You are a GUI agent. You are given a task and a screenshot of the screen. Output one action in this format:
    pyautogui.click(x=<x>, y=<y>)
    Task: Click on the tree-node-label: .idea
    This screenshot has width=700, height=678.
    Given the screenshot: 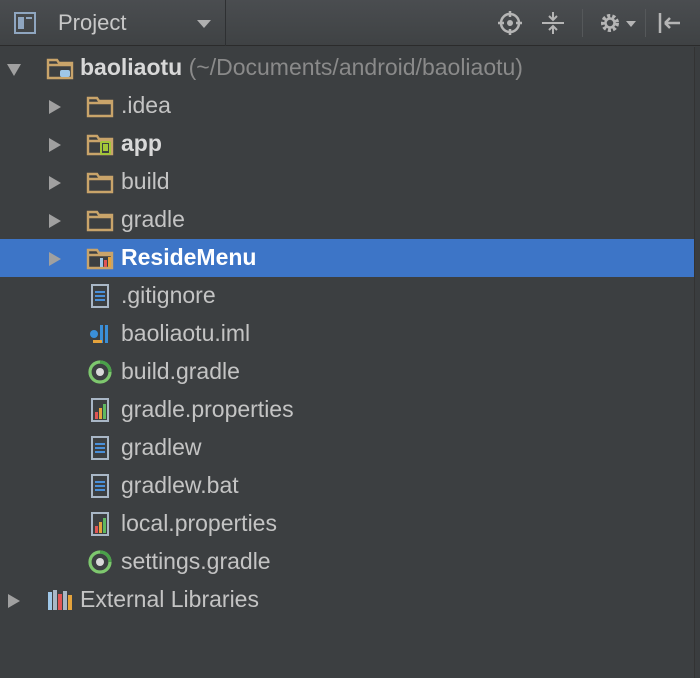 What is the action you would take?
    pyautogui.click(x=146, y=105)
    